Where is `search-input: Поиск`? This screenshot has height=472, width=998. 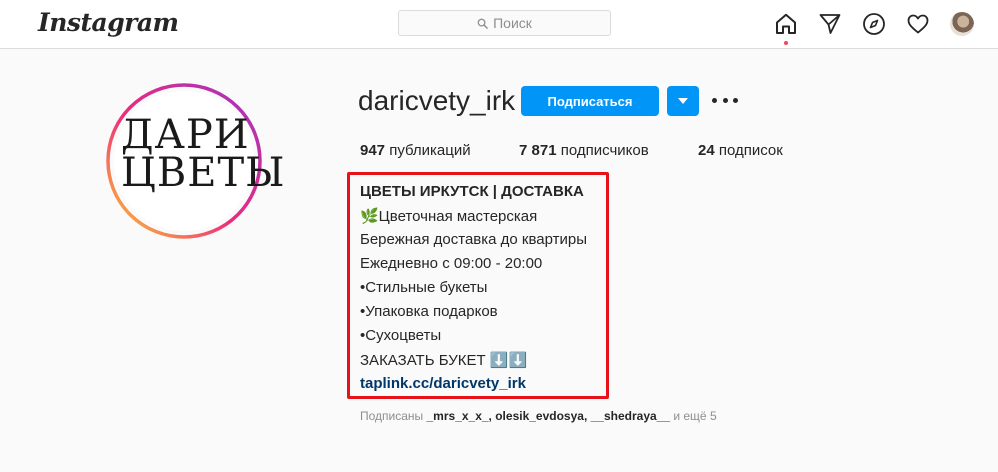
search-input: Поиск is located at coordinates (504, 23).